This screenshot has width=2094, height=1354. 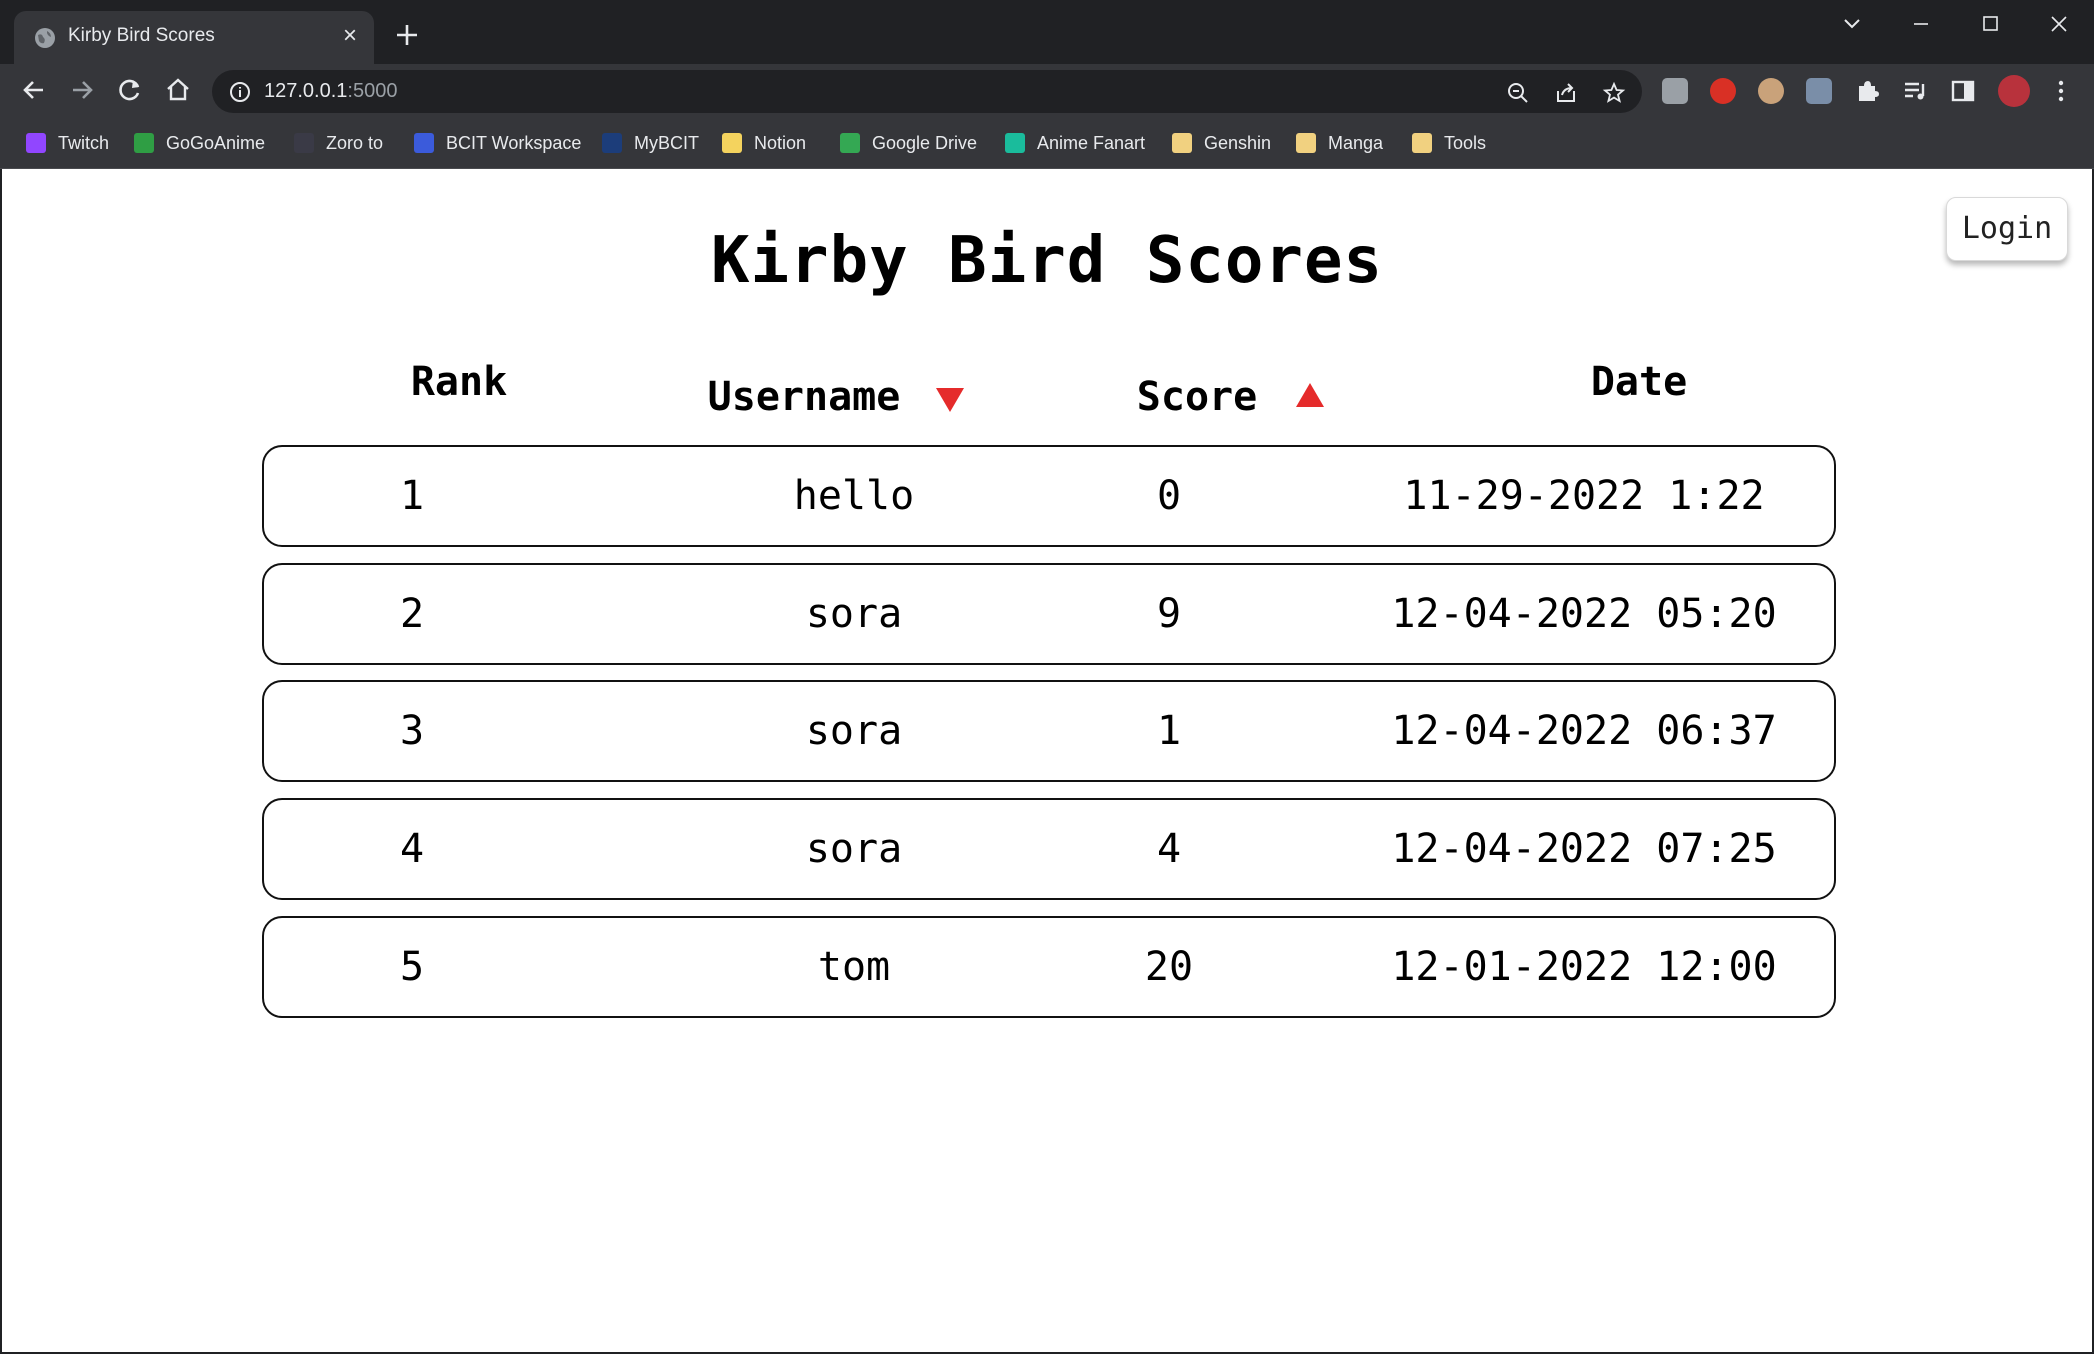 What do you see at coordinates (1091, 142) in the screenshot?
I see `bookmark-label: Anime Fanart` at bounding box center [1091, 142].